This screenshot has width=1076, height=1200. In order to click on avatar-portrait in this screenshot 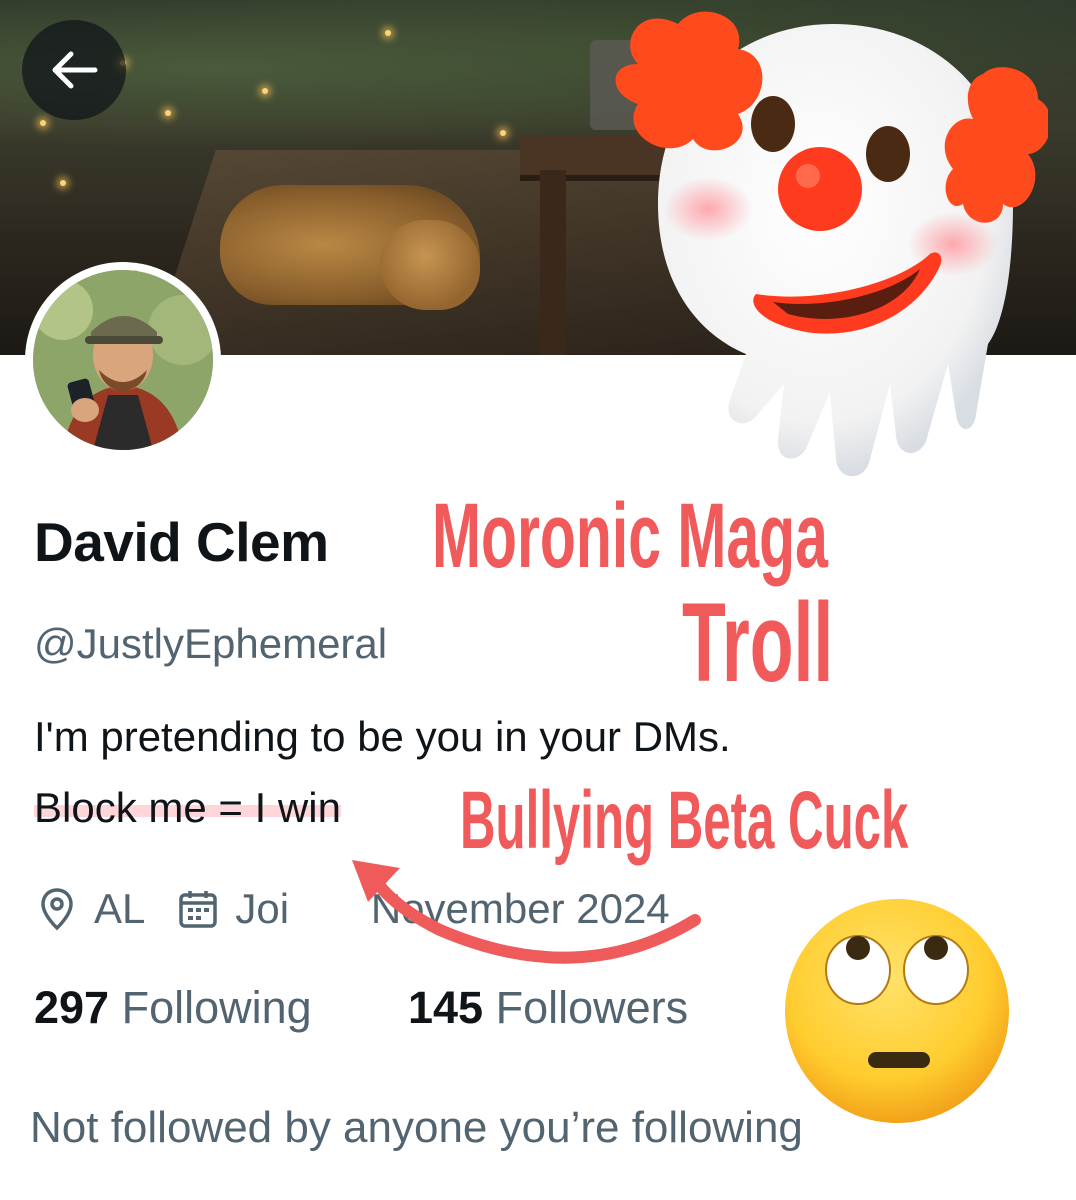, I will do `click(123, 360)`.